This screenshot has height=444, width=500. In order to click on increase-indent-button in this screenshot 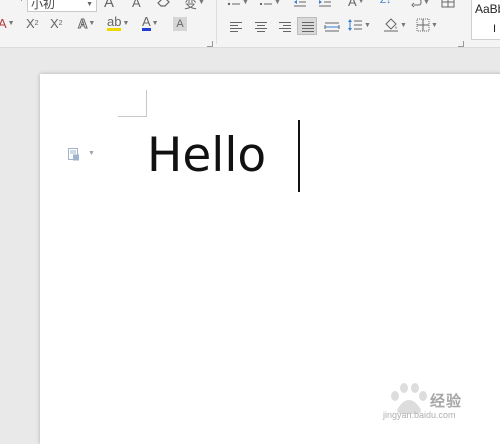, I will do `click(325, 4)`.